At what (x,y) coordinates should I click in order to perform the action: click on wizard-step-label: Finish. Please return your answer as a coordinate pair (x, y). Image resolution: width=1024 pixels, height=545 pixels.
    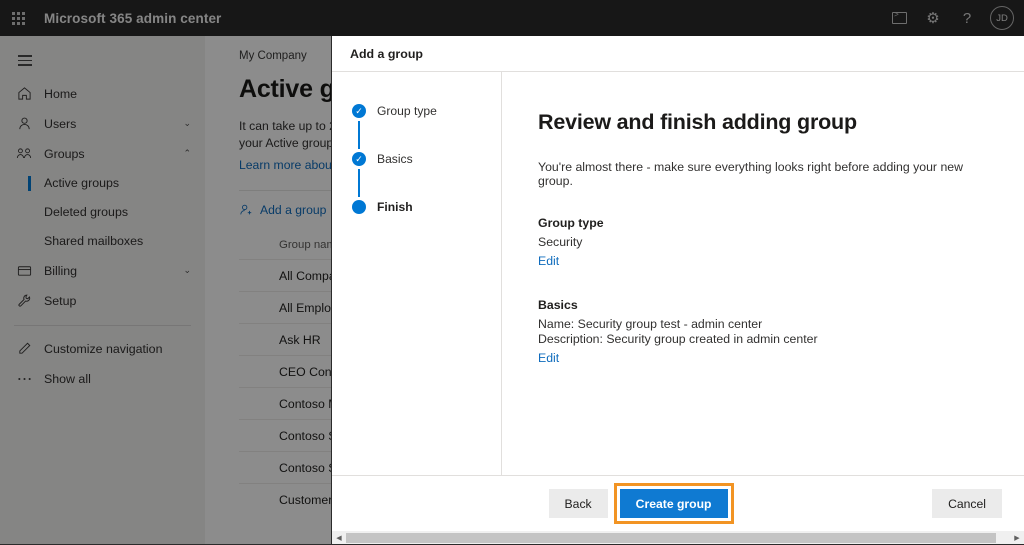
    Looking at the image, I should click on (395, 207).